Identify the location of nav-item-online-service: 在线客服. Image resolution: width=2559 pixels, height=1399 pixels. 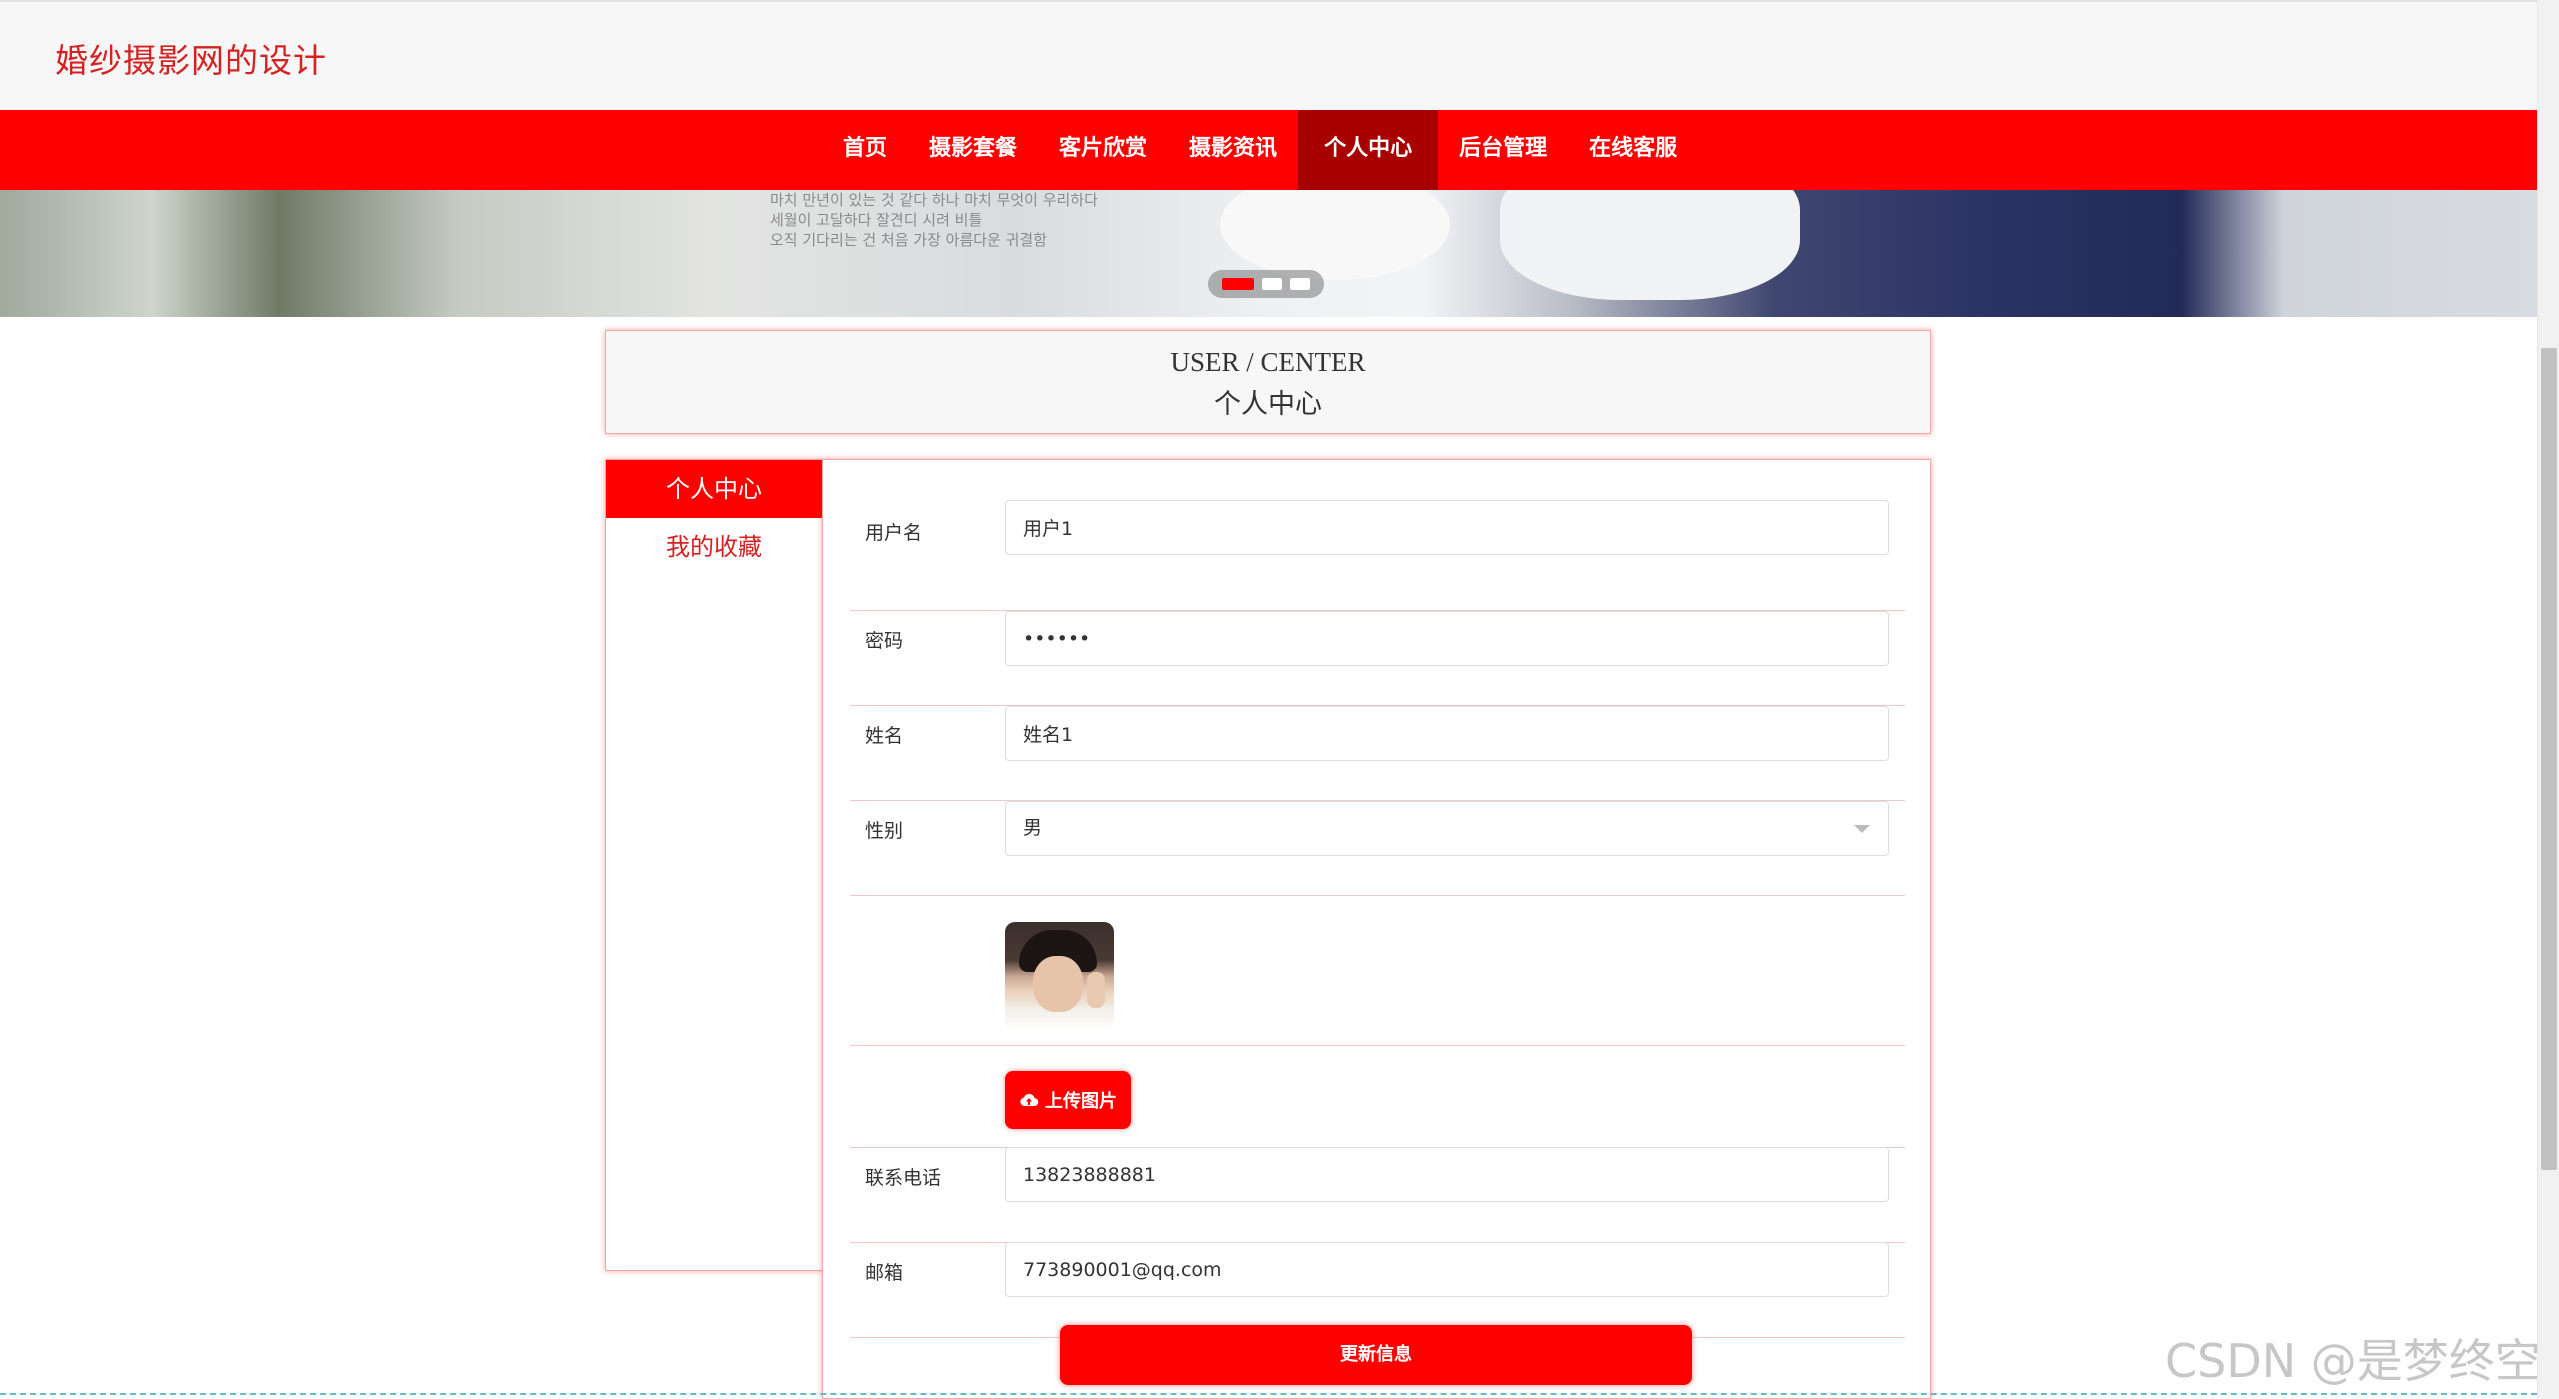
(1633, 150).